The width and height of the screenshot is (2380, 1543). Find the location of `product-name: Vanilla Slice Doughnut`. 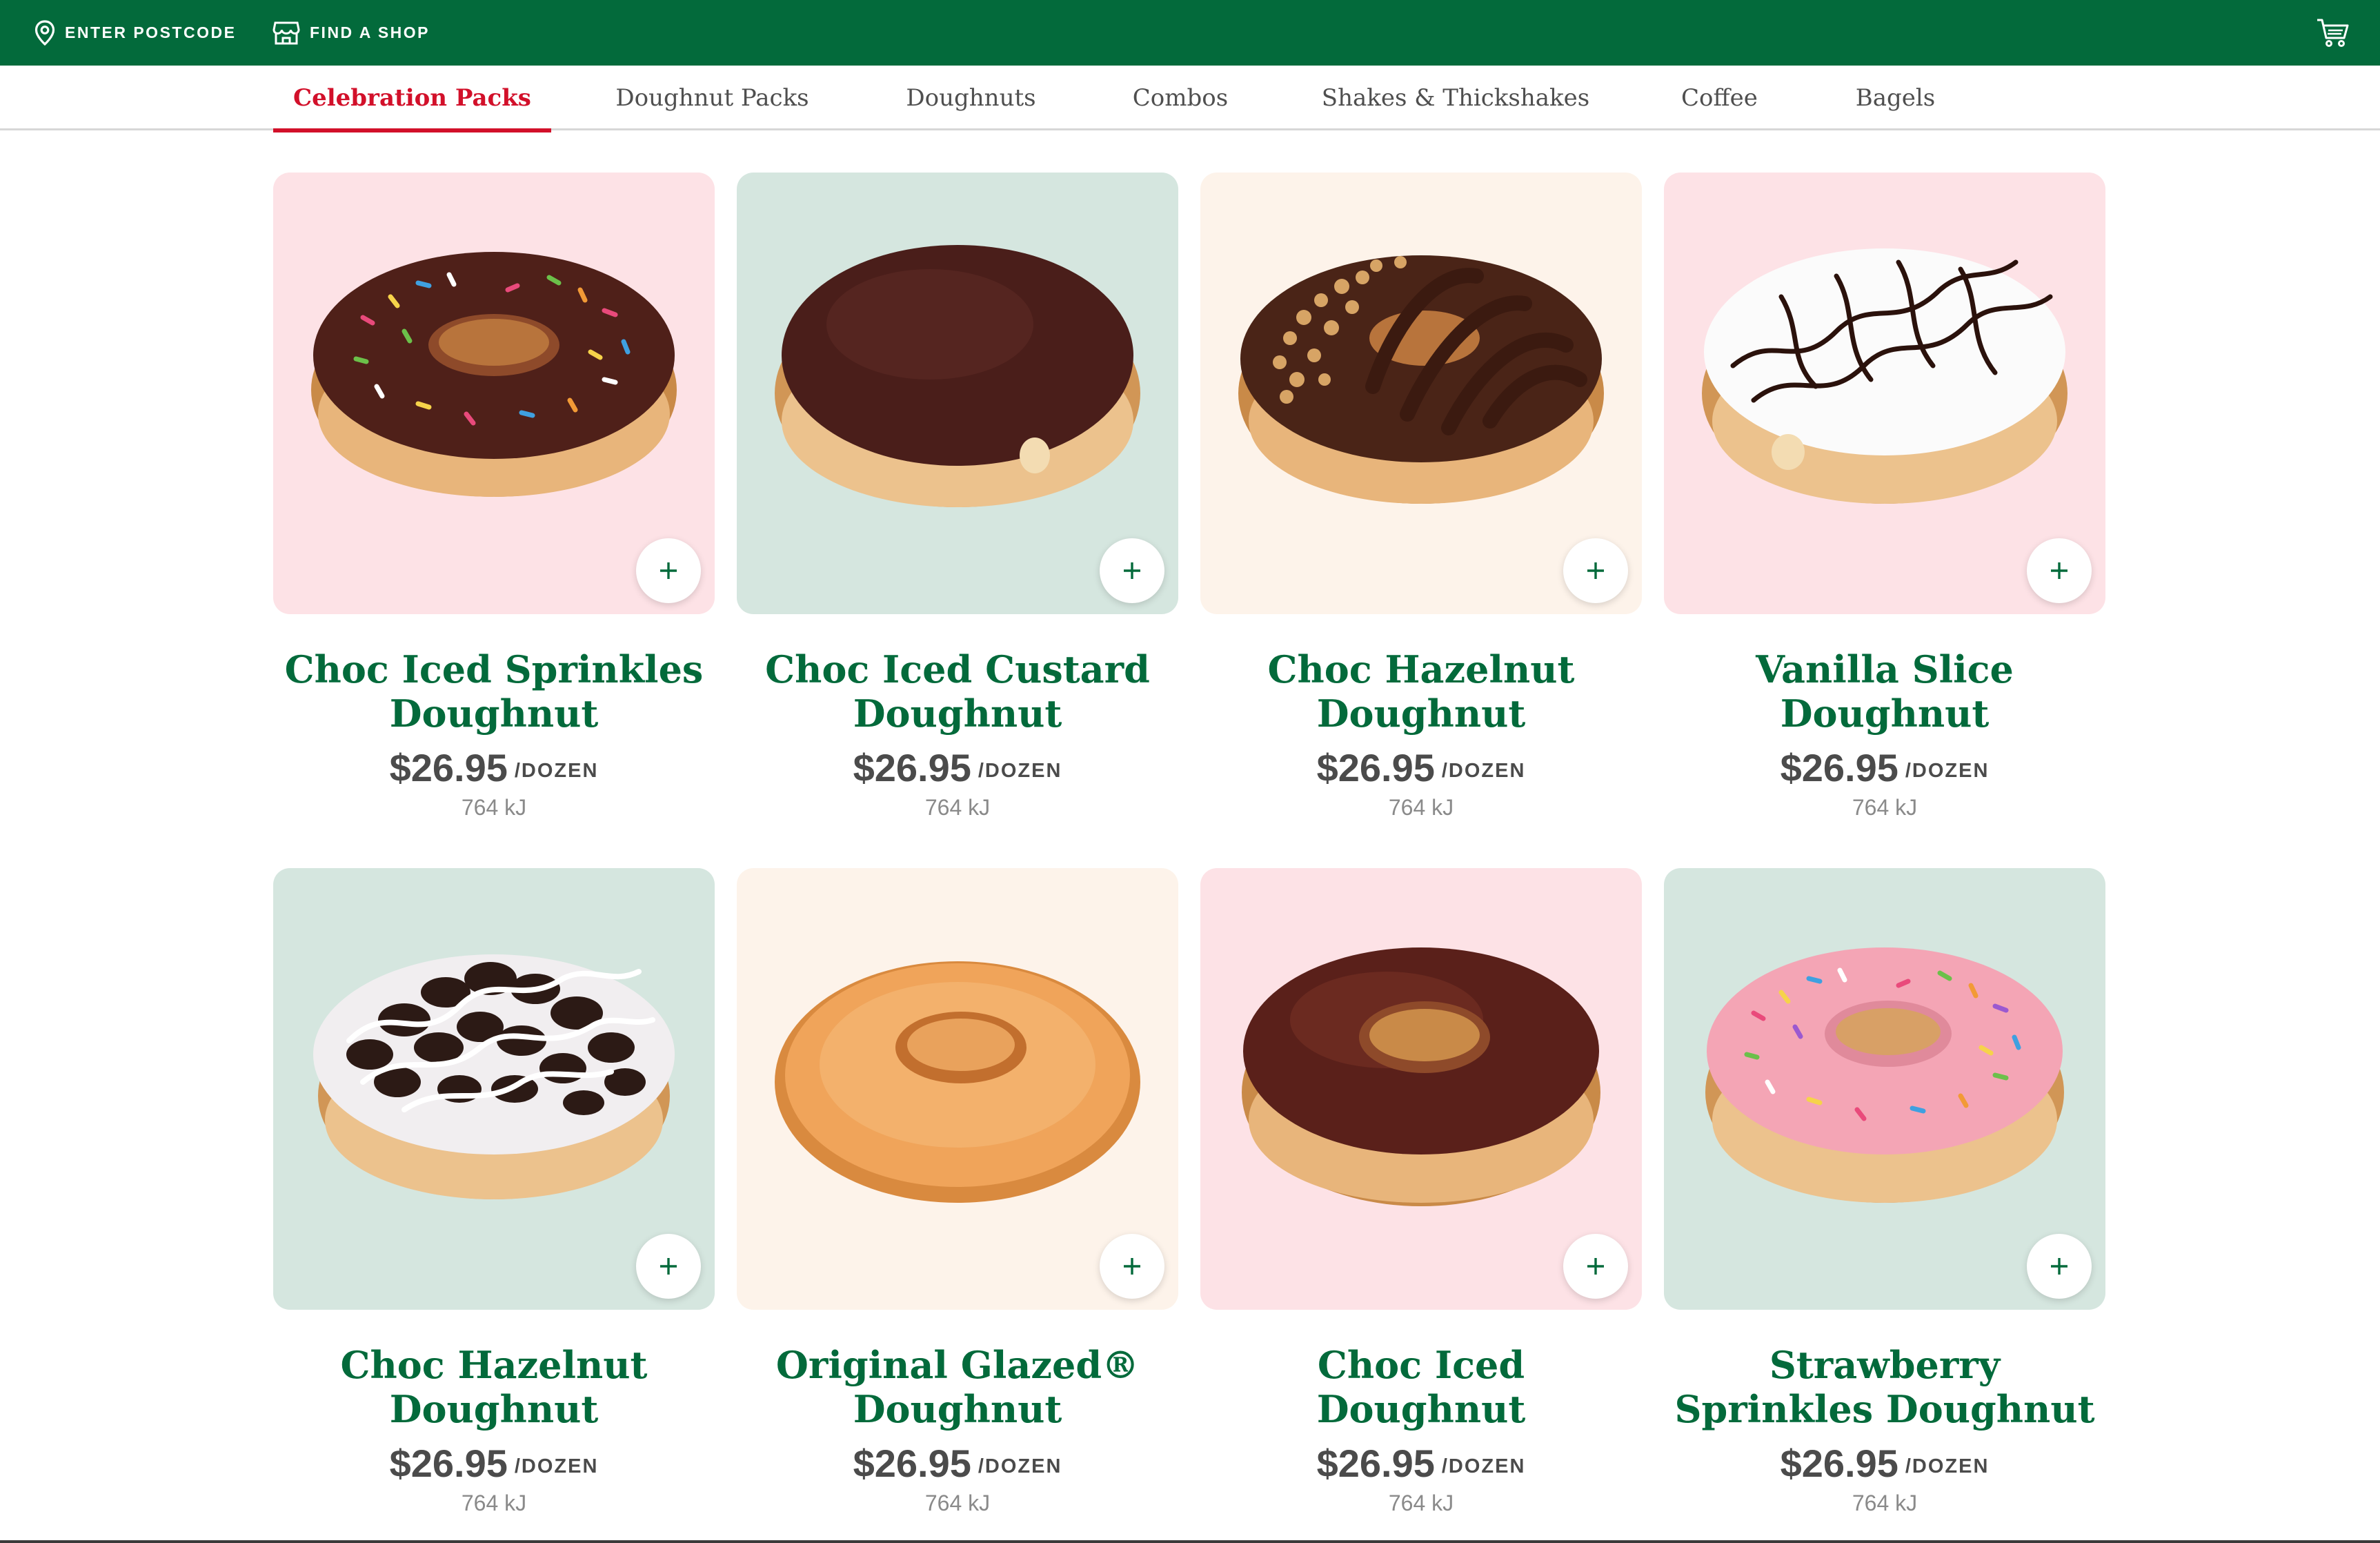

product-name: Vanilla Slice Doughnut is located at coordinates (1885, 691).